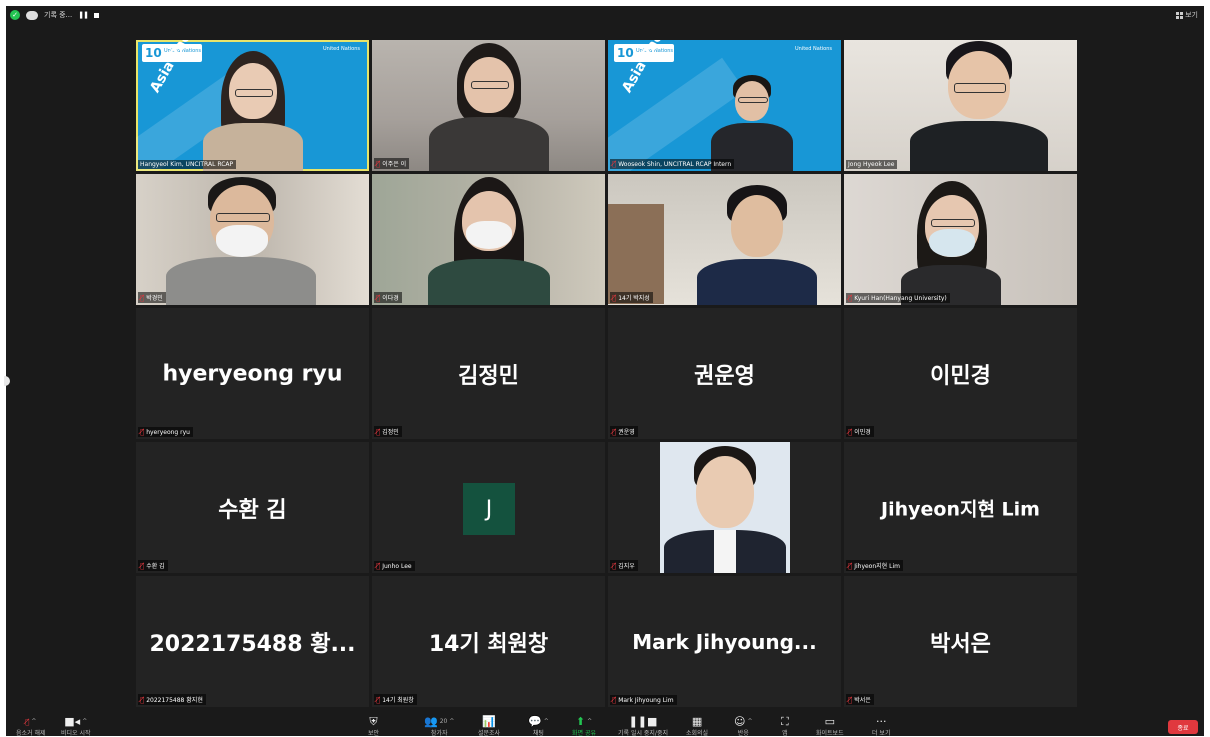 The width and height of the screenshot is (1210, 737). I want to click on whiteboard-button: ▭ 화이트보드, so click(830, 726).